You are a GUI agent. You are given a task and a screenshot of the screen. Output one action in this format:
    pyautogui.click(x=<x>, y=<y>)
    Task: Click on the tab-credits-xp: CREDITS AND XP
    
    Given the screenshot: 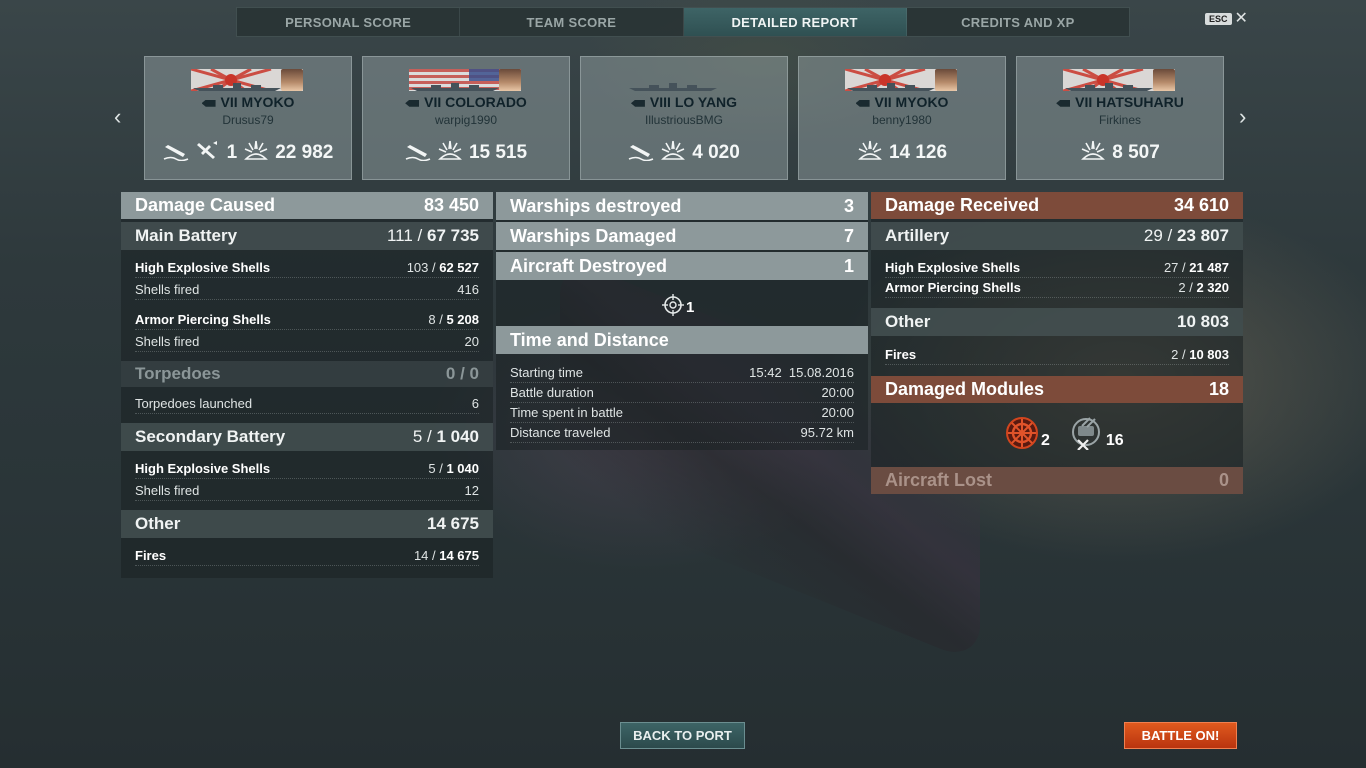 What is the action you would take?
    pyautogui.click(x=1018, y=22)
    